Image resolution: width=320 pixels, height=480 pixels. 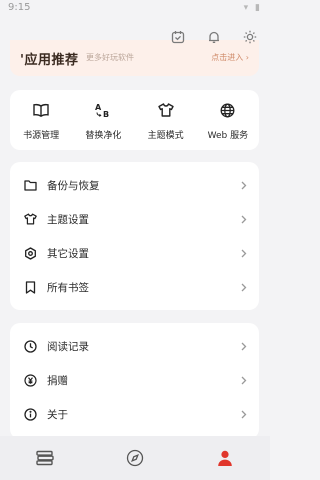 I want to click on list-item-theme-settings: 主题设置, so click(x=134, y=219).